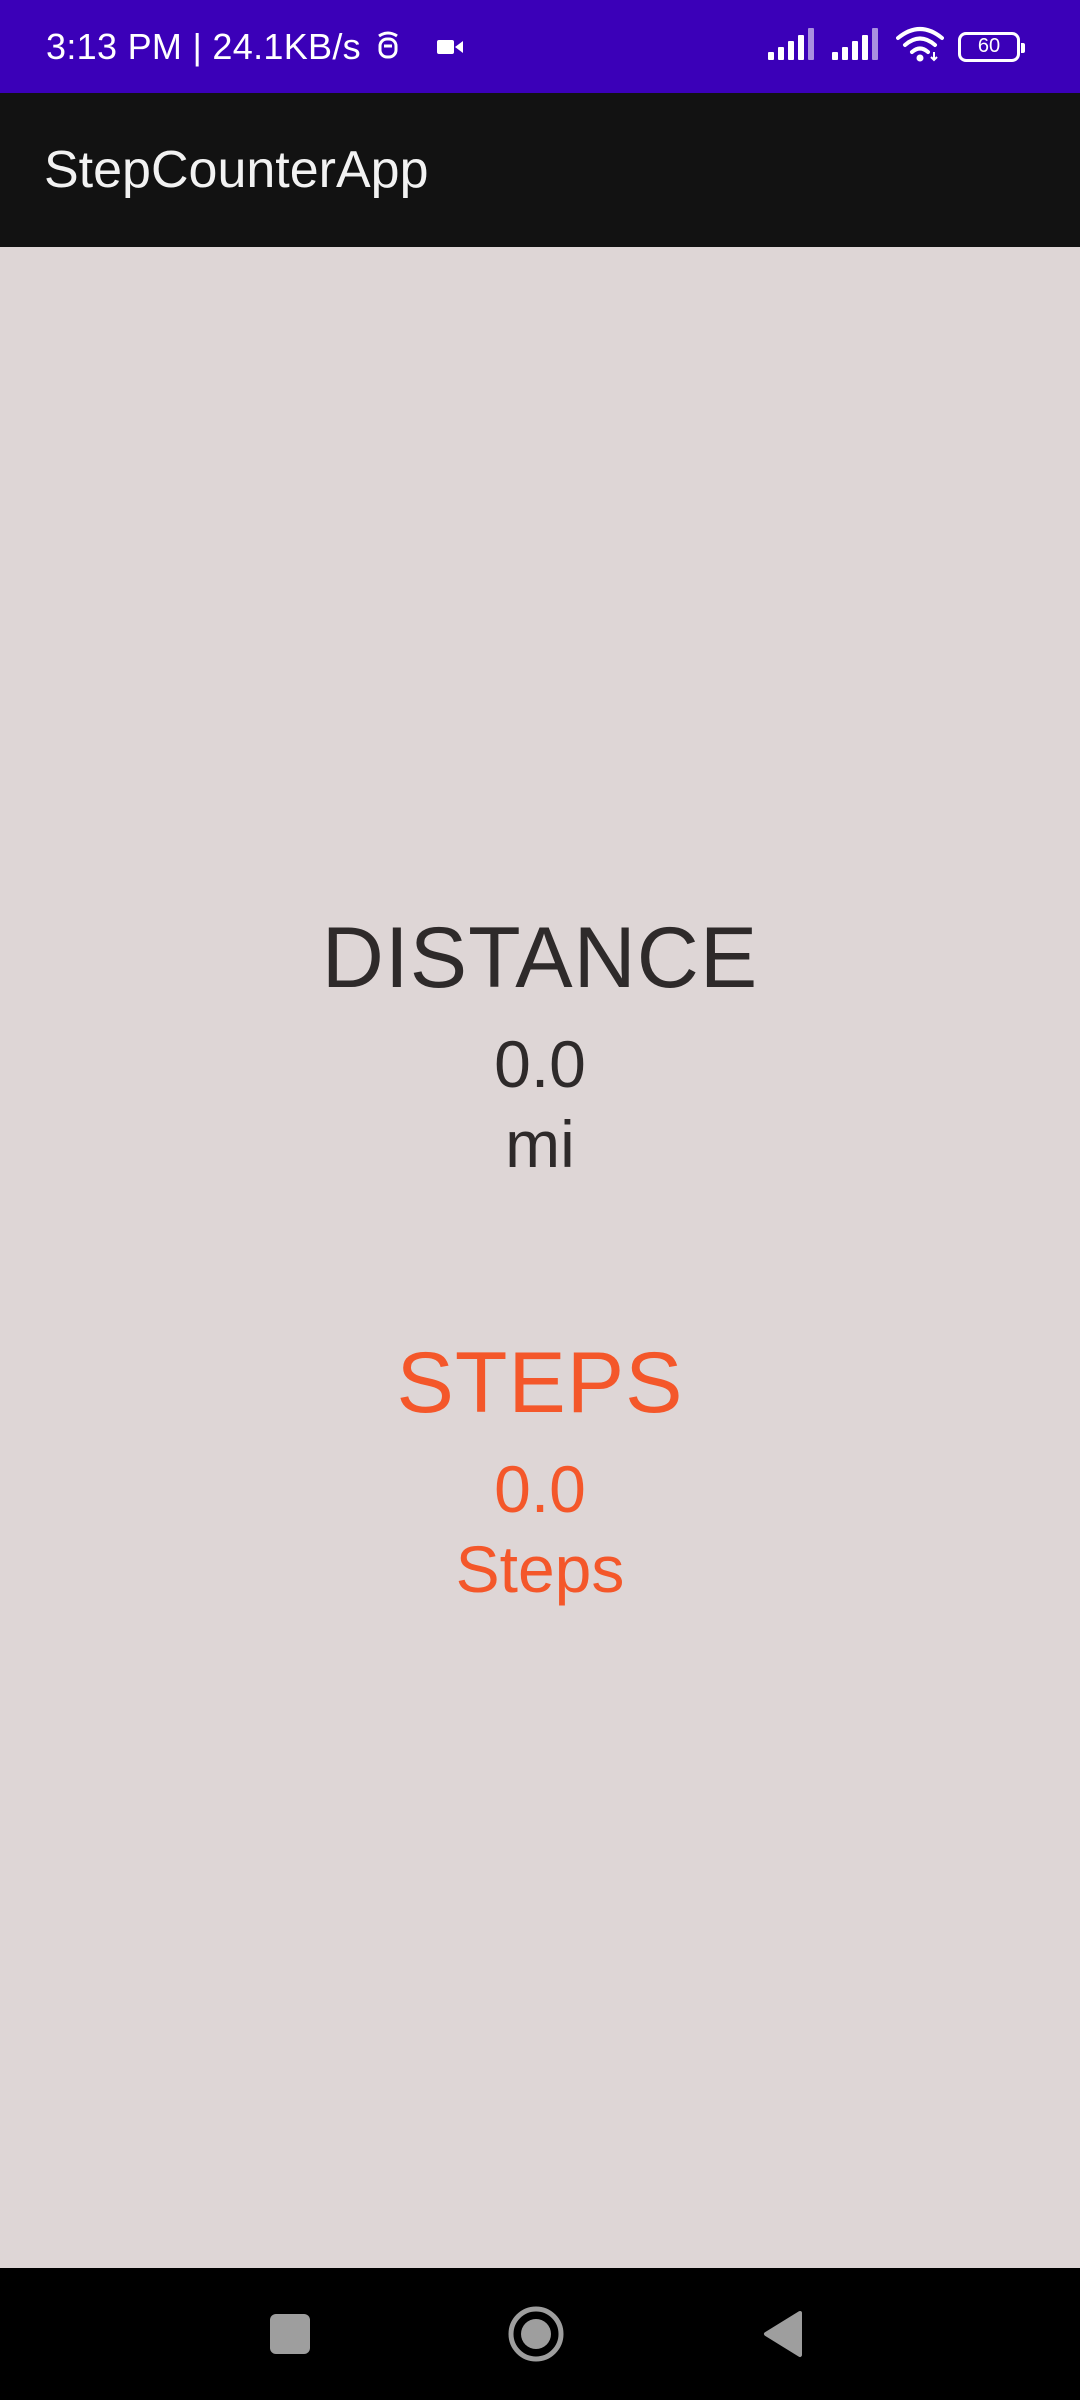 Image resolution: width=1080 pixels, height=2400 pixels. I want to click on distance-label: DISTANCE, so click(540, 958).